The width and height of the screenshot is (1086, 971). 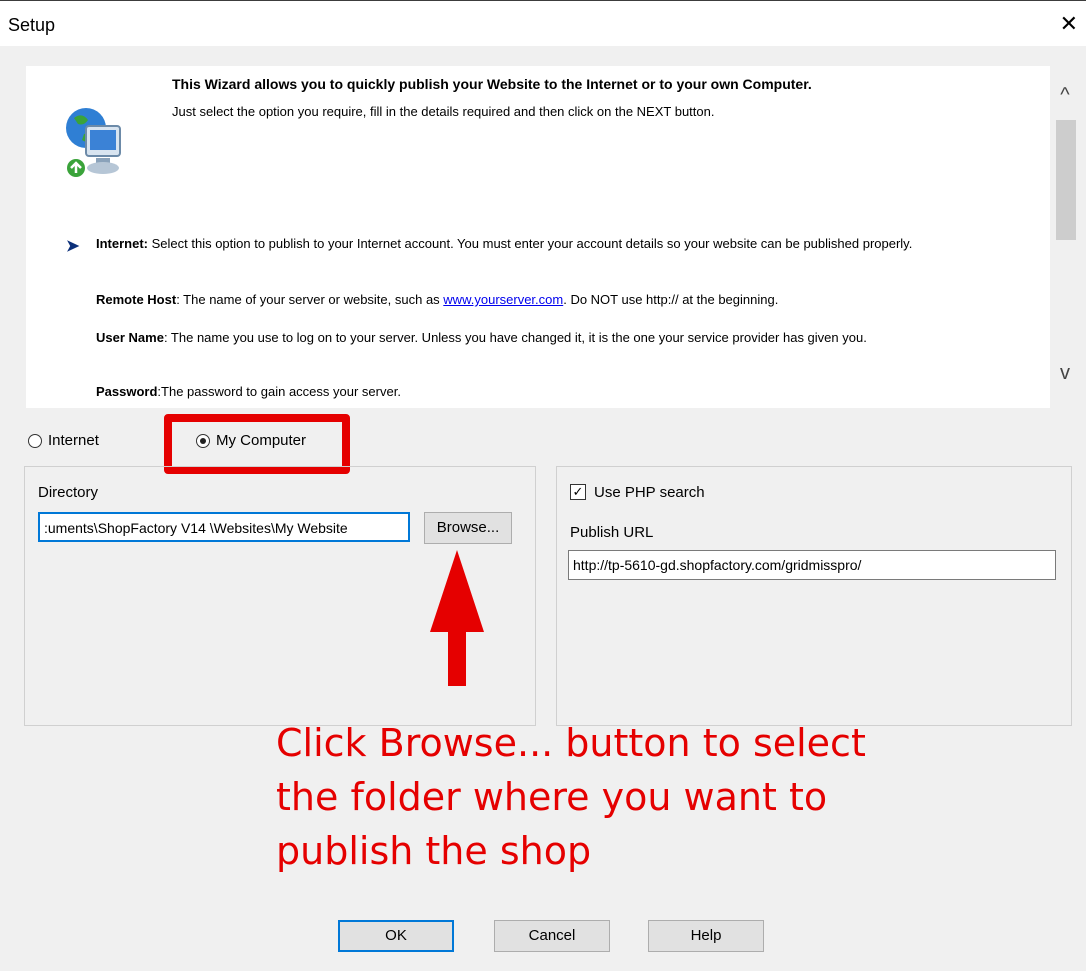 I want to click on remote-host-text-end: . Do NOT use http:// at the beginning., so click(x=671, y=299).